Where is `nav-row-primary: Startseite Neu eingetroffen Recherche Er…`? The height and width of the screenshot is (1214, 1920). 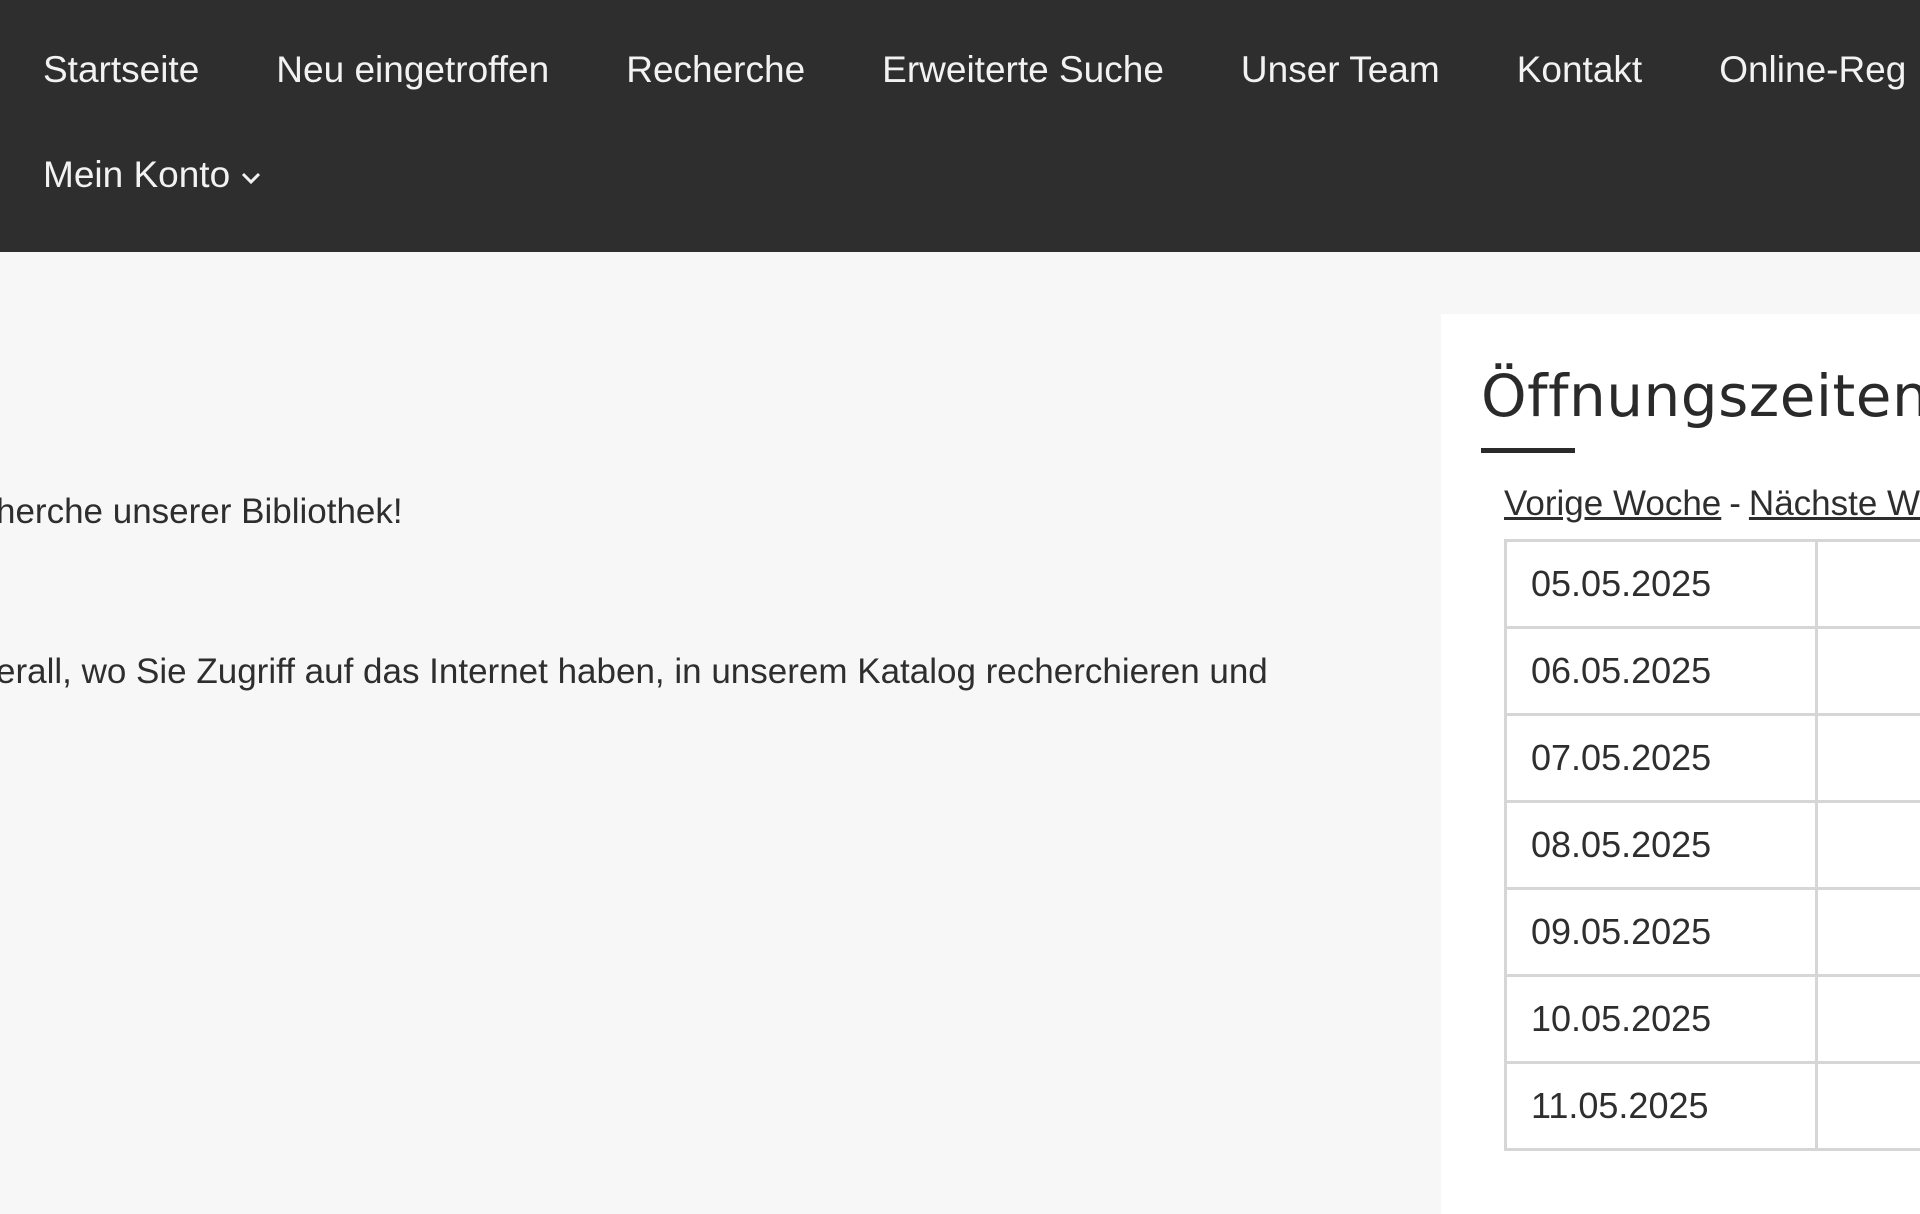 nav-row-primary: Startseite Neu eingetroffen Recherche Er… is located at coordinates (981, 70).